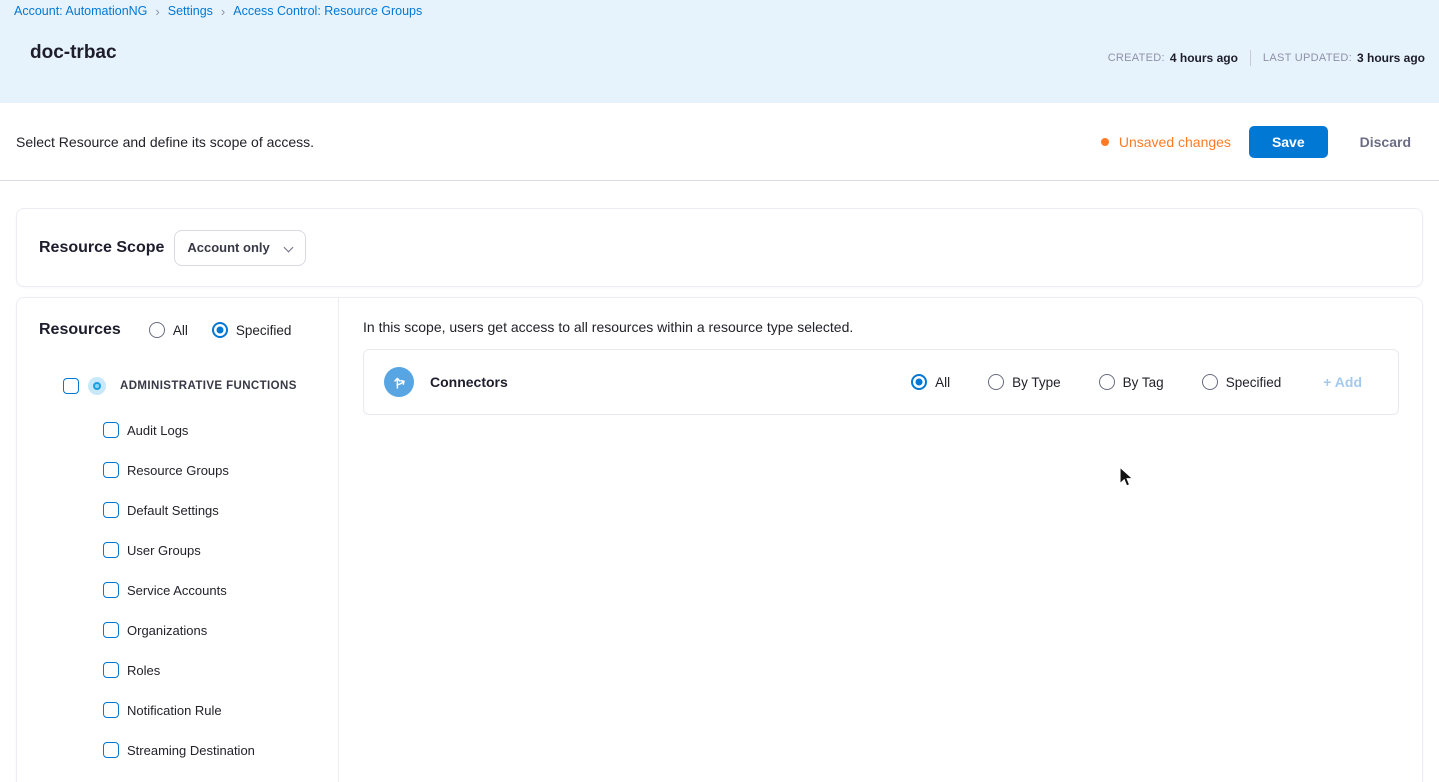 The height and width of the screenshot is (782, 1439). I want to click on list-item-service-accounts: Service Accounts, so click(220, 590).